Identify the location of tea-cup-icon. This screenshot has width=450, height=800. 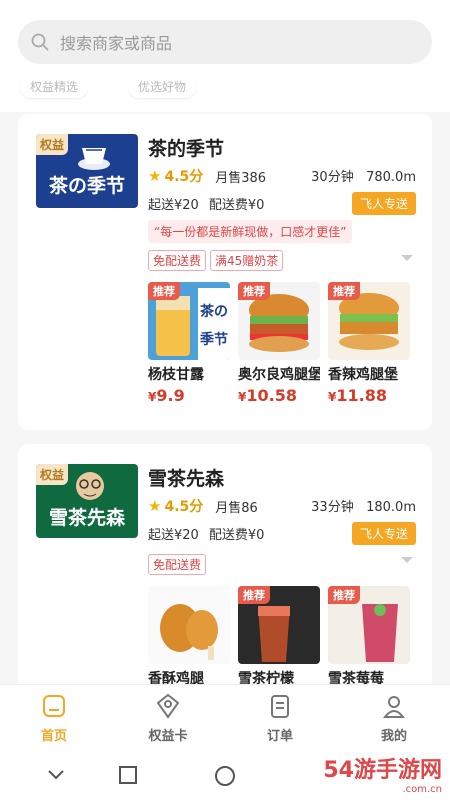
(94, 159).